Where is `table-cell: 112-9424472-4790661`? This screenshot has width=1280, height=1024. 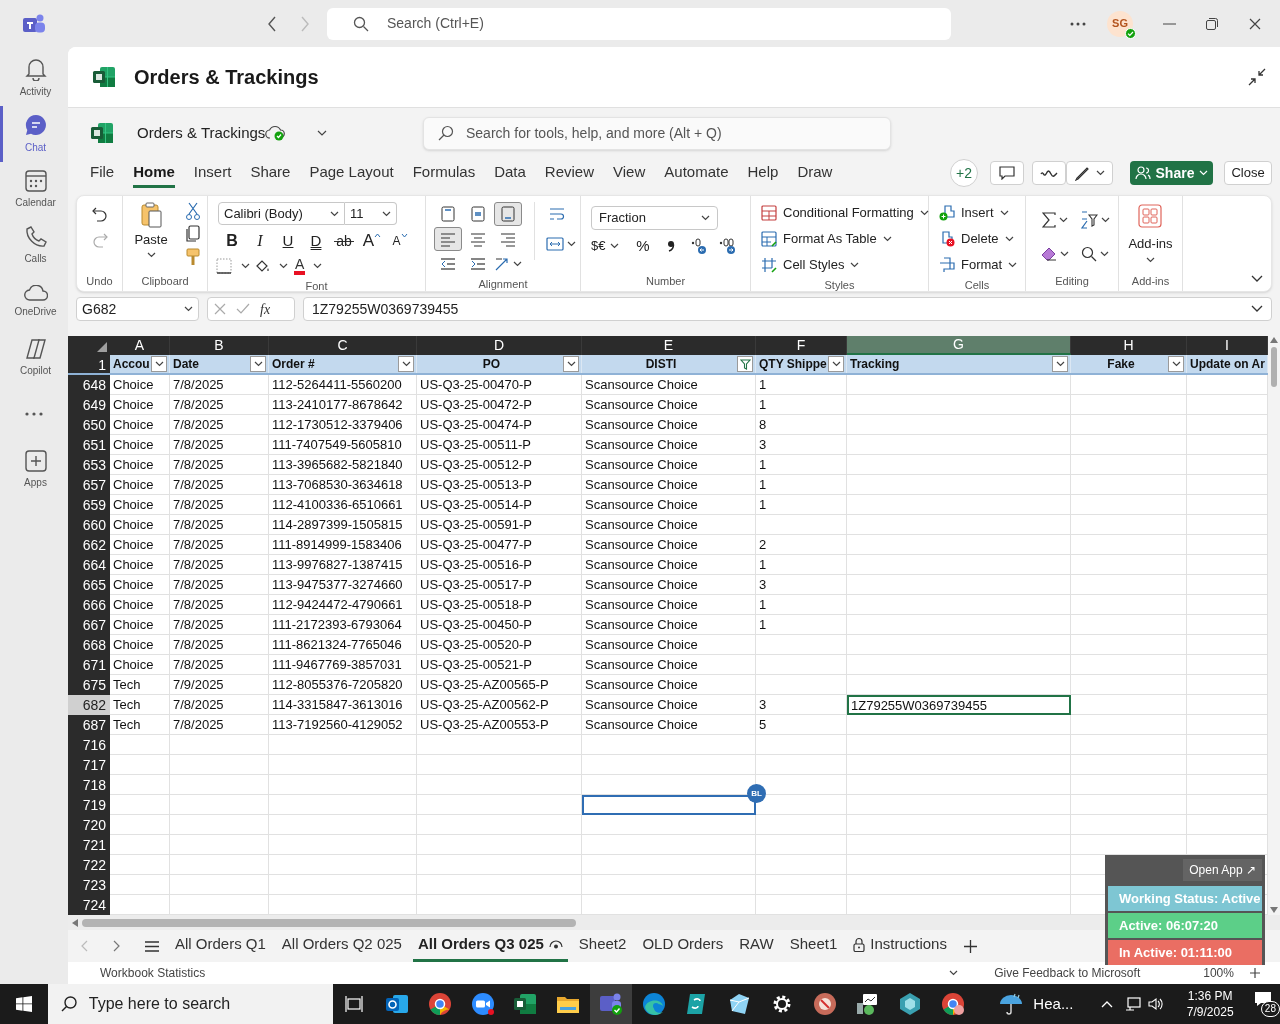
table-cell: 112-9424472-4790661 is located at coordinates (343, 605).